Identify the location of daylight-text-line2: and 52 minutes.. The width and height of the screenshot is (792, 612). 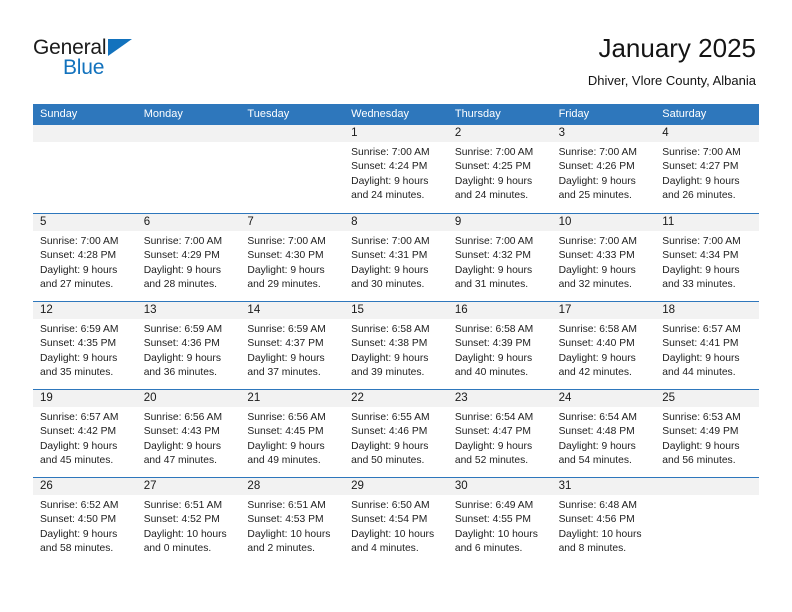
(491, 460).